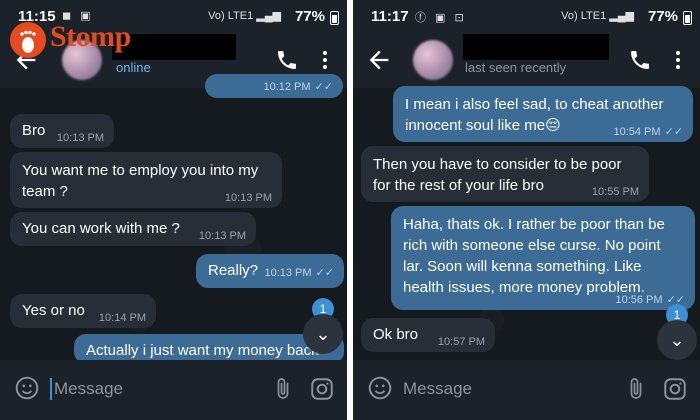  I want to click on logo-text: Stomp, so click(90, 36).